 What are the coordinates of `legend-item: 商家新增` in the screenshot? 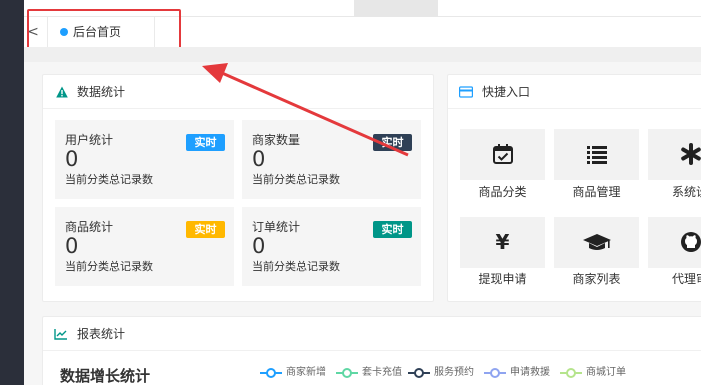 It's located at (300, 373).